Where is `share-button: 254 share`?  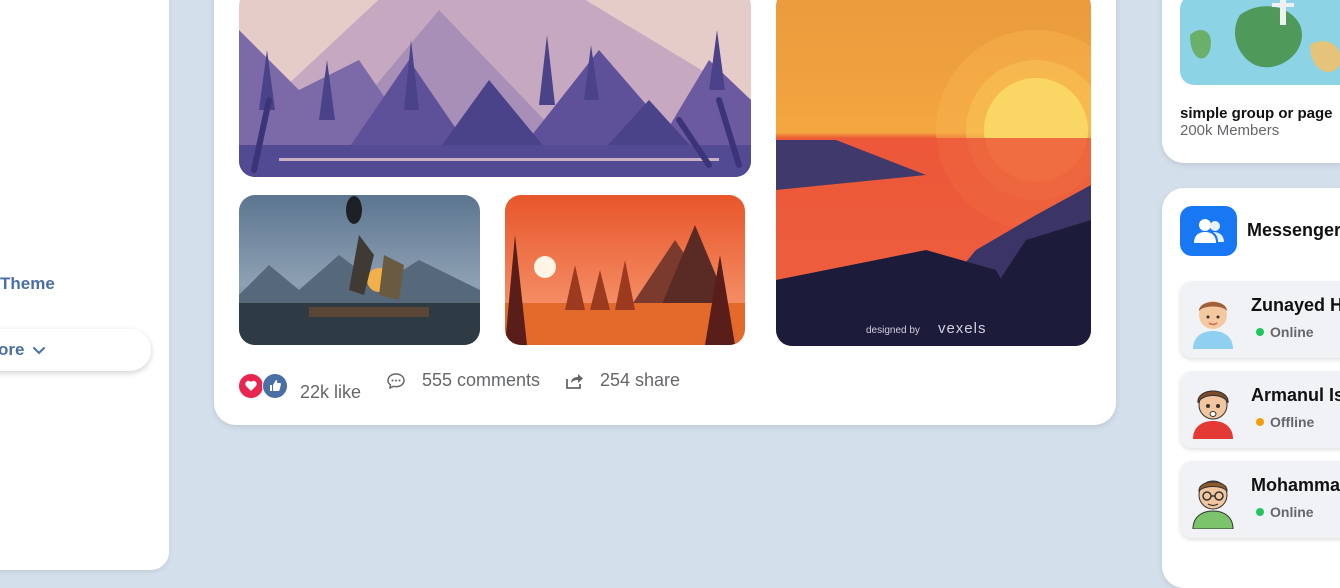 share-button: 254 share is located at coordinates (622, 380).